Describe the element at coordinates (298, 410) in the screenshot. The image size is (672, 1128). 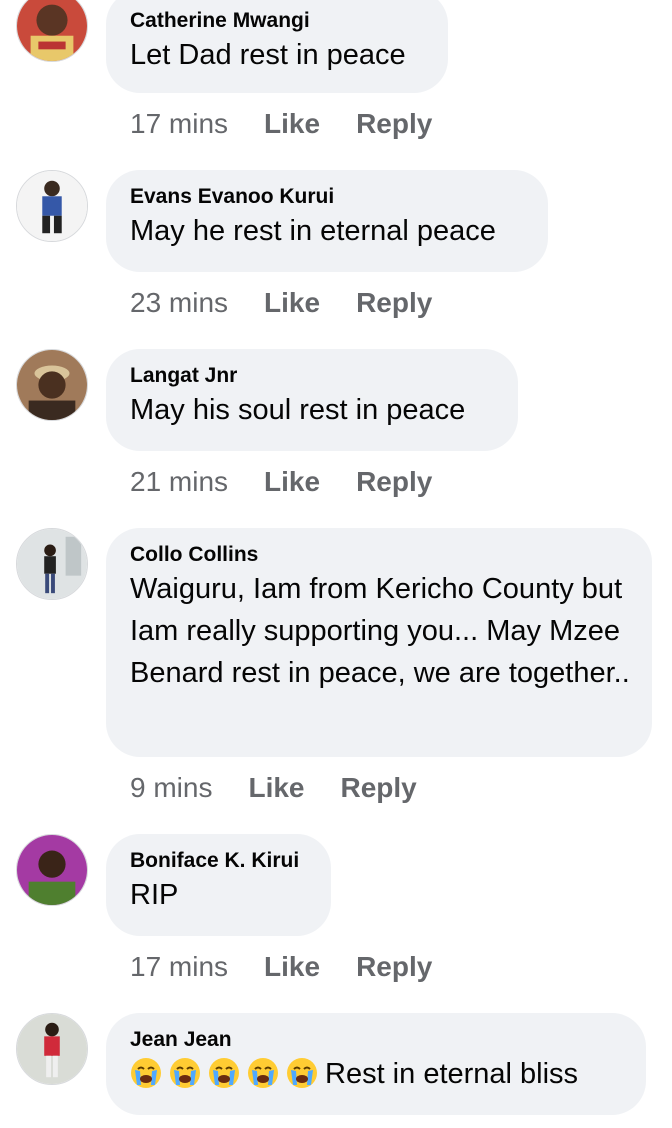
I see `comment-text: May his soul rest in peace` at that location.